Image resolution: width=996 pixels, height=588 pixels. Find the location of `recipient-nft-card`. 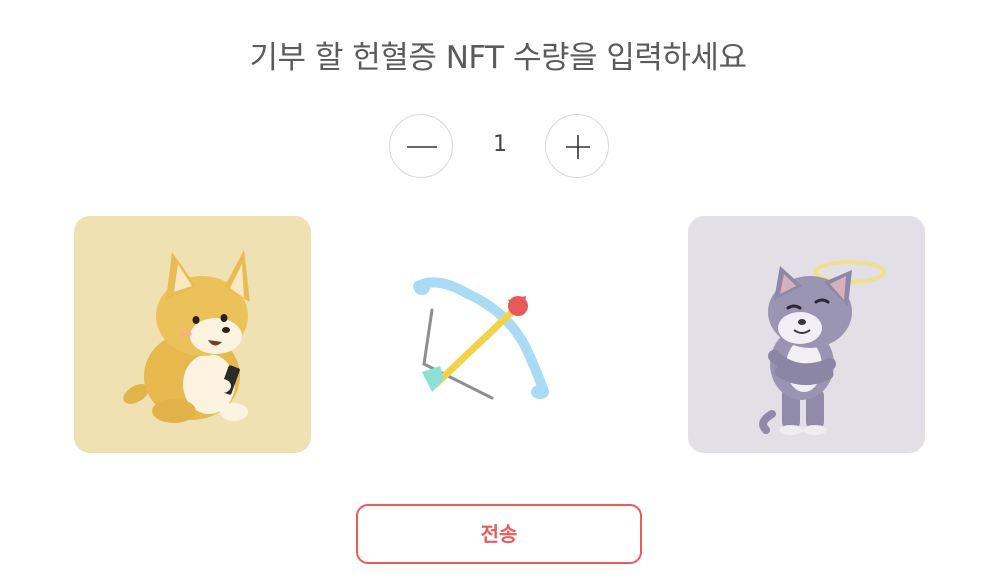

recipient-nft-card is located at coordinates (806, 334).